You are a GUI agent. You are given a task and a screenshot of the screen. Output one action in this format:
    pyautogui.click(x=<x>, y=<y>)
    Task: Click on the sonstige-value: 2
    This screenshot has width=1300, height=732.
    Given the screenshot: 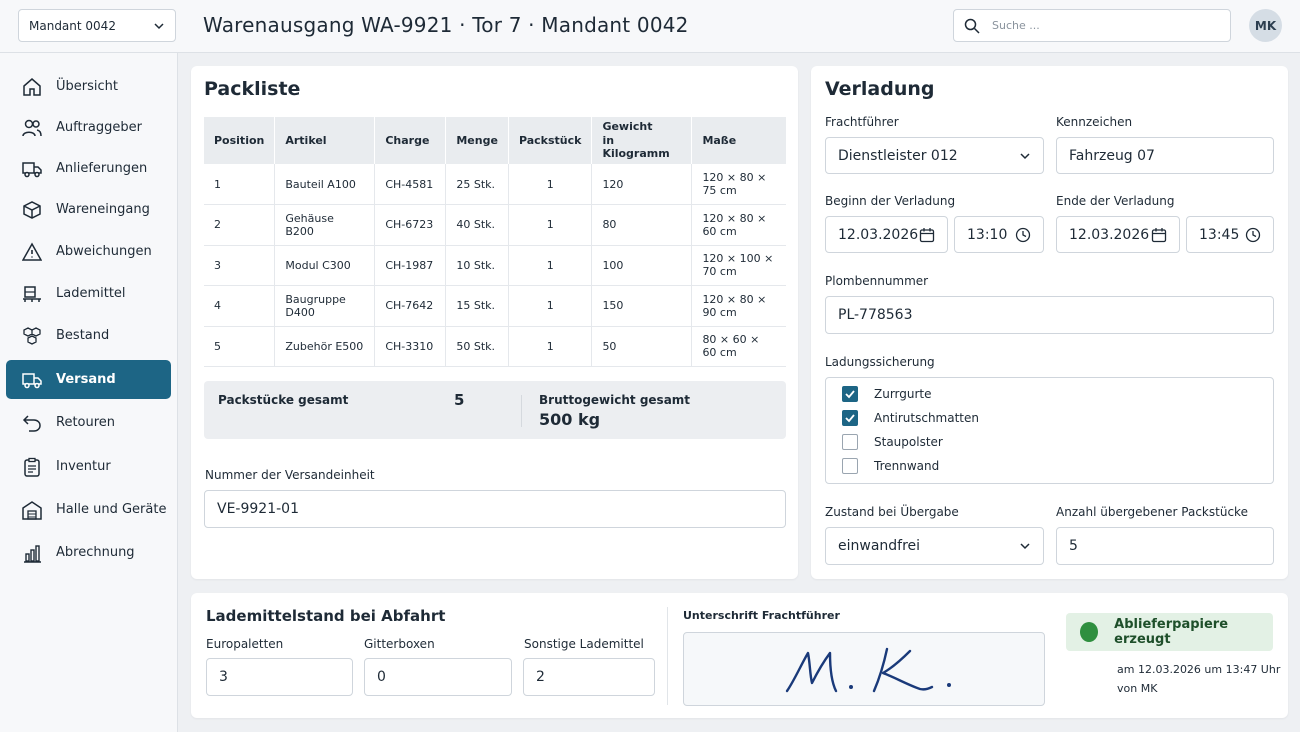 What is the action you would take?
    pyautogui.click(x=540, y=677)
    